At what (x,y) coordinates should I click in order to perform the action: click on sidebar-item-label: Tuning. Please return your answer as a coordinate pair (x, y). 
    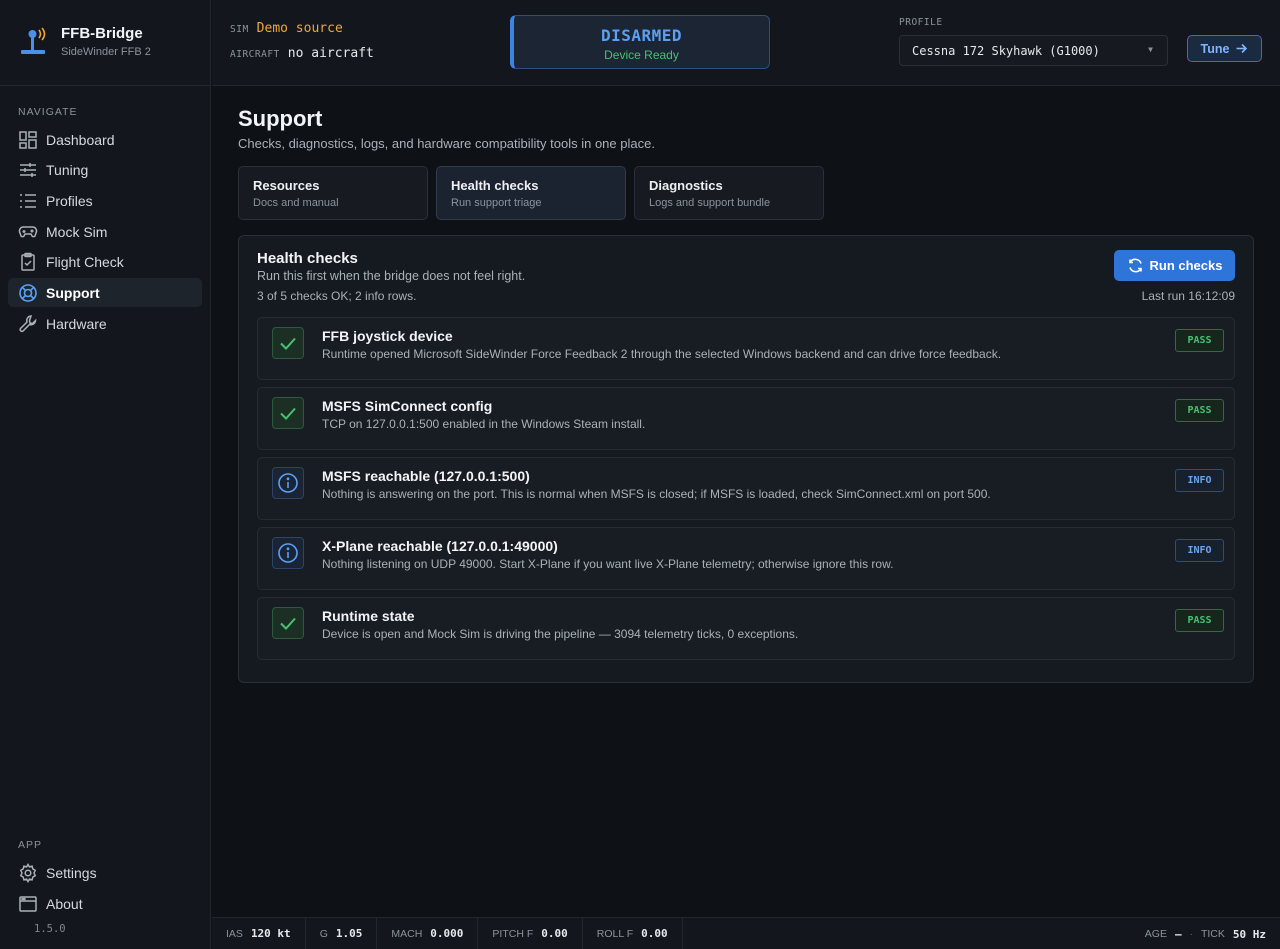
    Looking at the image, I should click on (67, 169).